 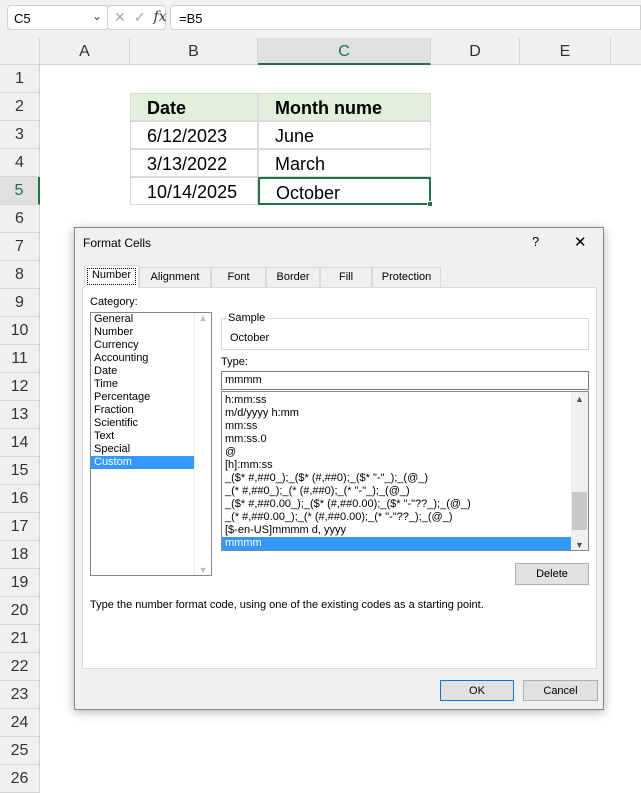 I want to click on scroll-thumb, so click(x=579, y=511).